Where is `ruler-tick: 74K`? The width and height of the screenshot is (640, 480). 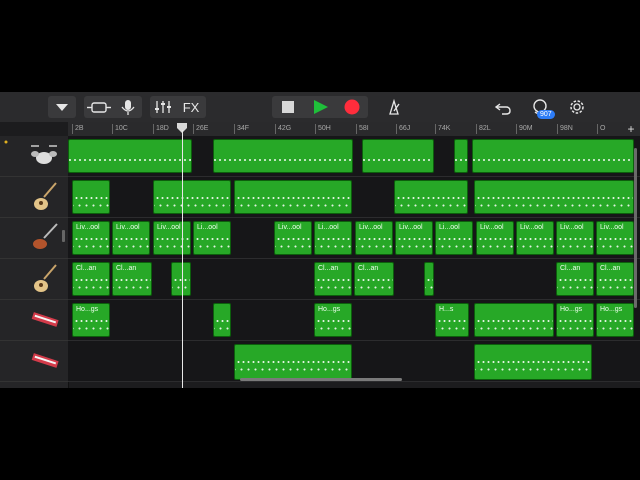 ruler-tick: 74K is located at coordinates (442, 129).